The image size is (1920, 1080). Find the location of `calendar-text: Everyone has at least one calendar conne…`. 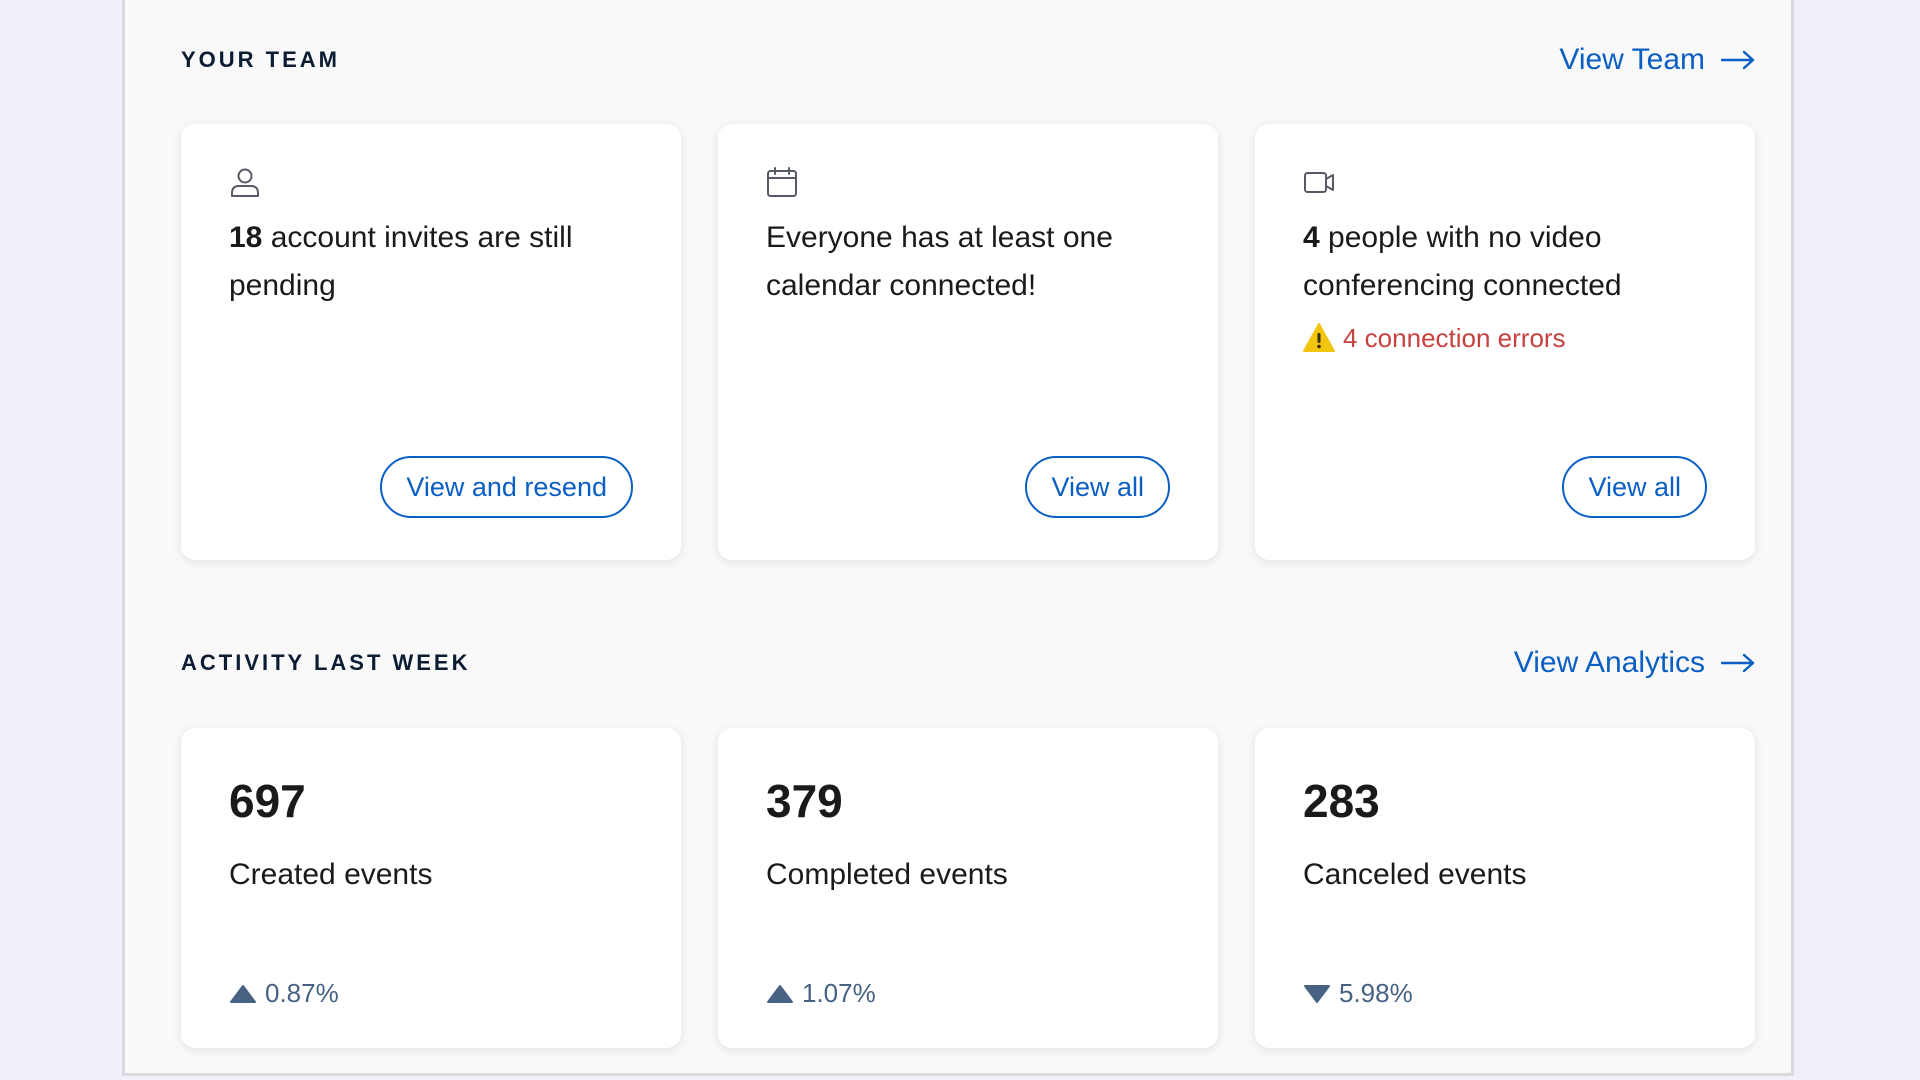

calendar-text: Everyone has at least one calendar conne… is located at coordinates (972, 262).